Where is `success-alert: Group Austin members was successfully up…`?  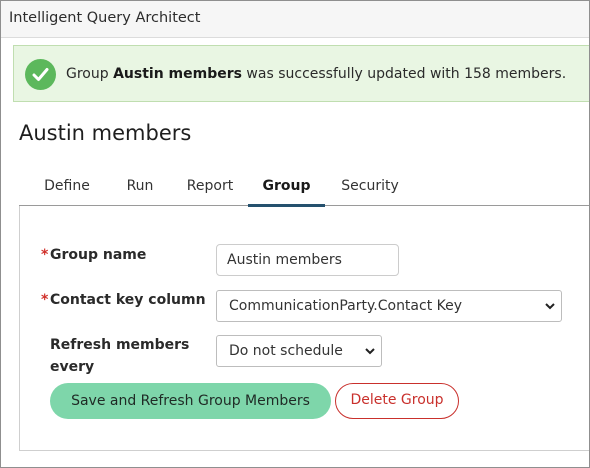
success-alert: Group Austin members was successfully up… is located at coordinates (301, 73).